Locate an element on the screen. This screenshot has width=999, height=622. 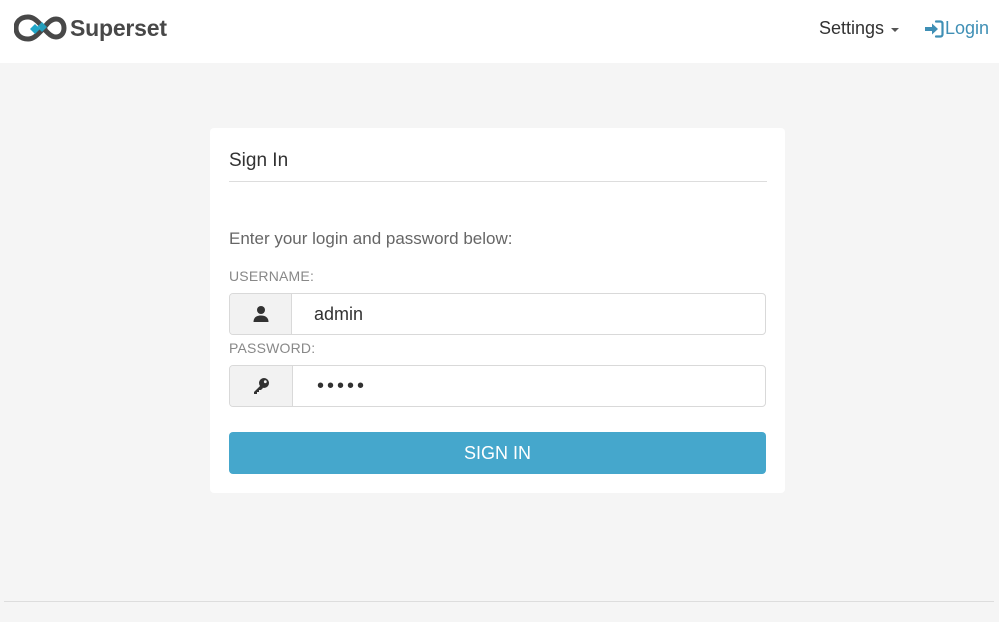
key-icon is located at coordinates (261, 386).